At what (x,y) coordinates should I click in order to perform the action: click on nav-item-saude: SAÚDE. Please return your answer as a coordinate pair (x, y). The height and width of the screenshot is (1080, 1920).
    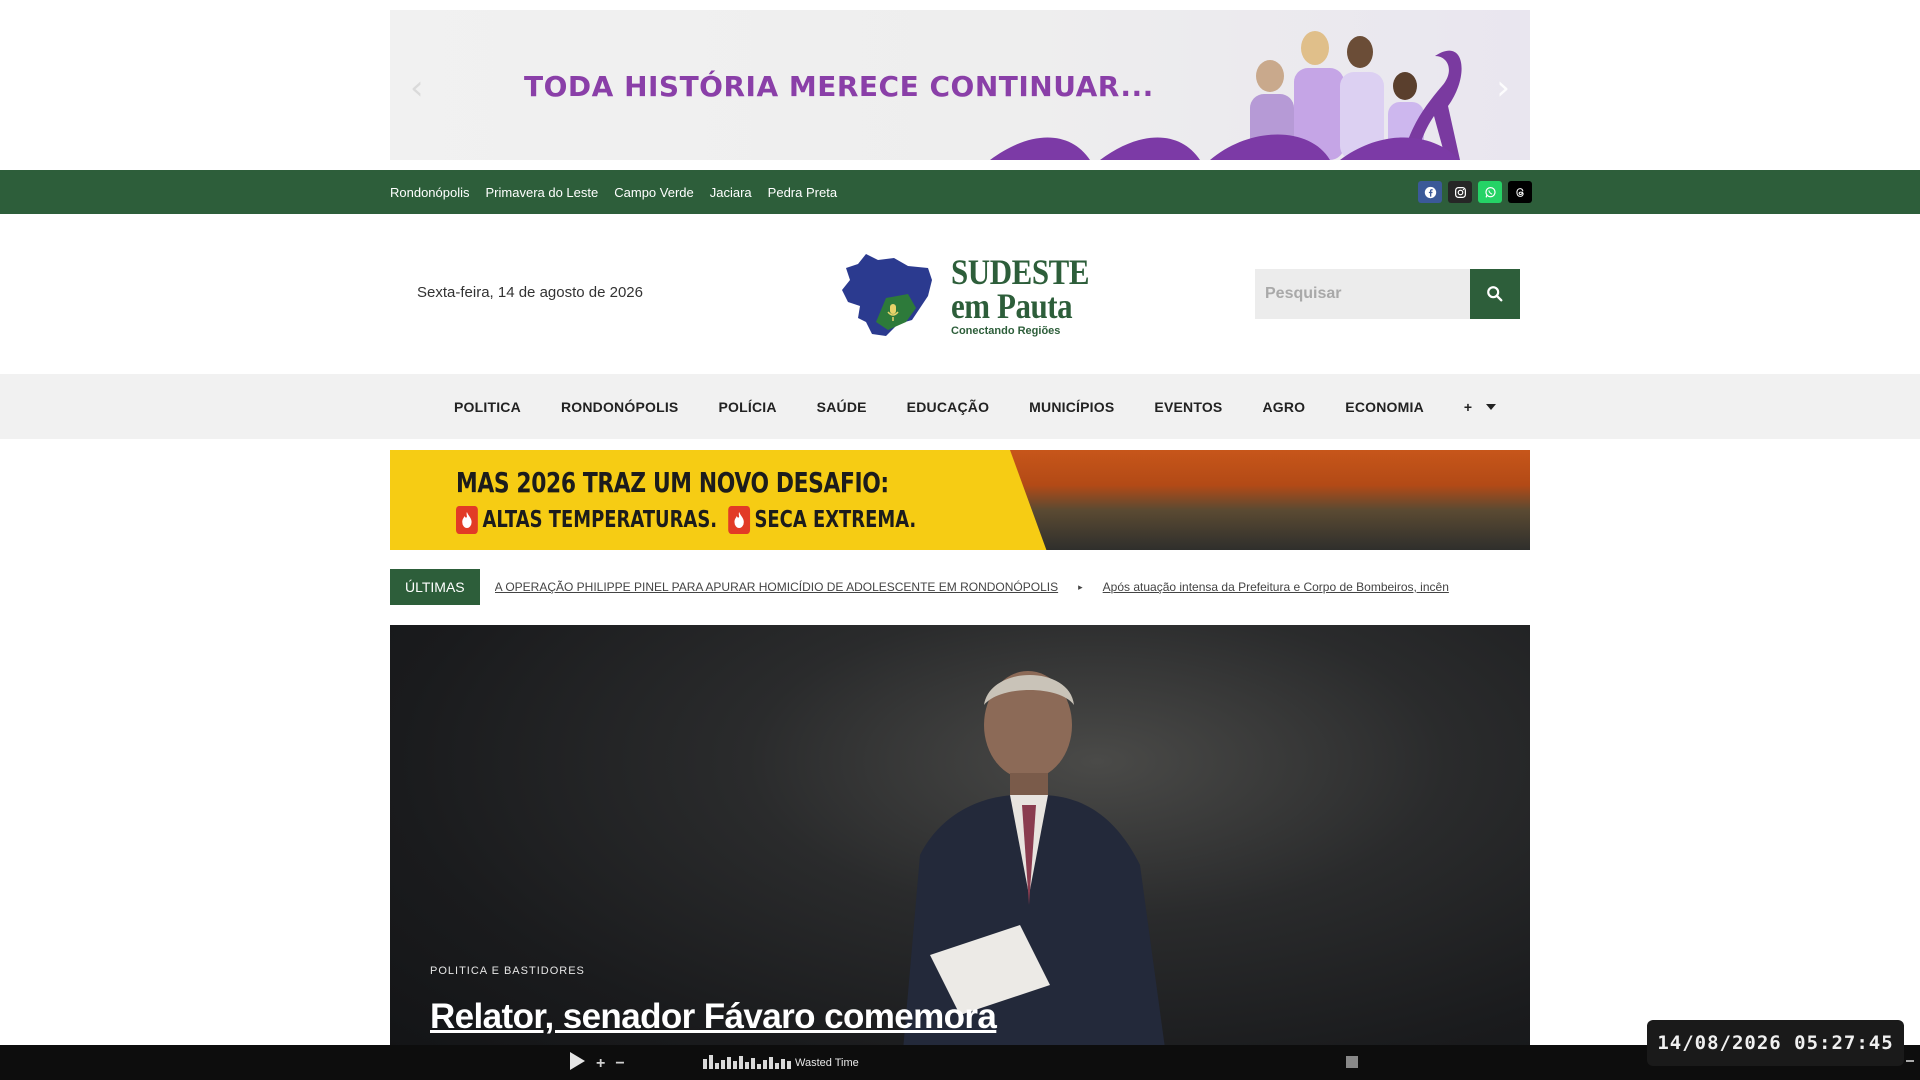
    Looking at the image, I should click on (842, 407).